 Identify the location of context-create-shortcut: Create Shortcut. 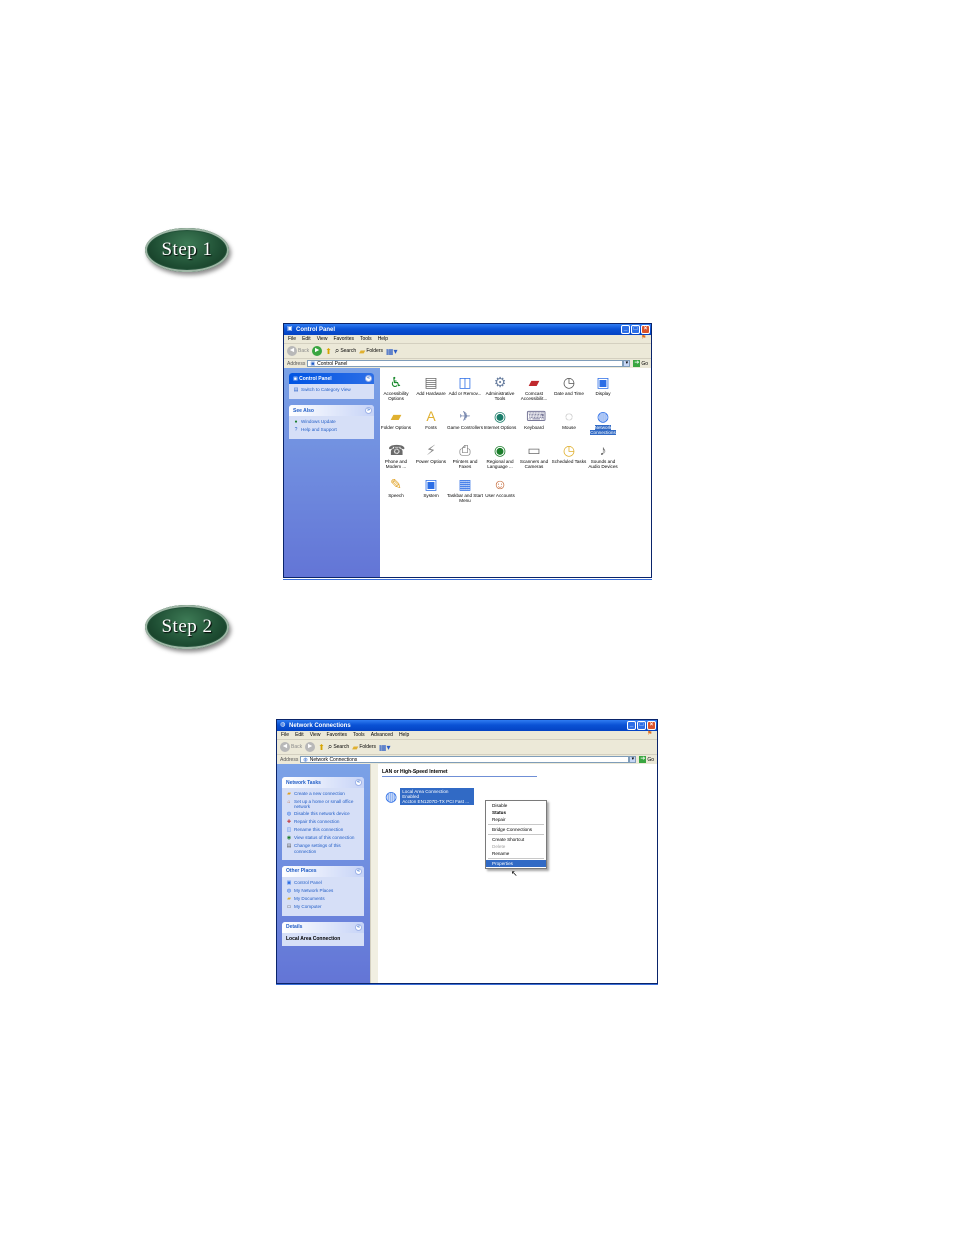
(516, 839).